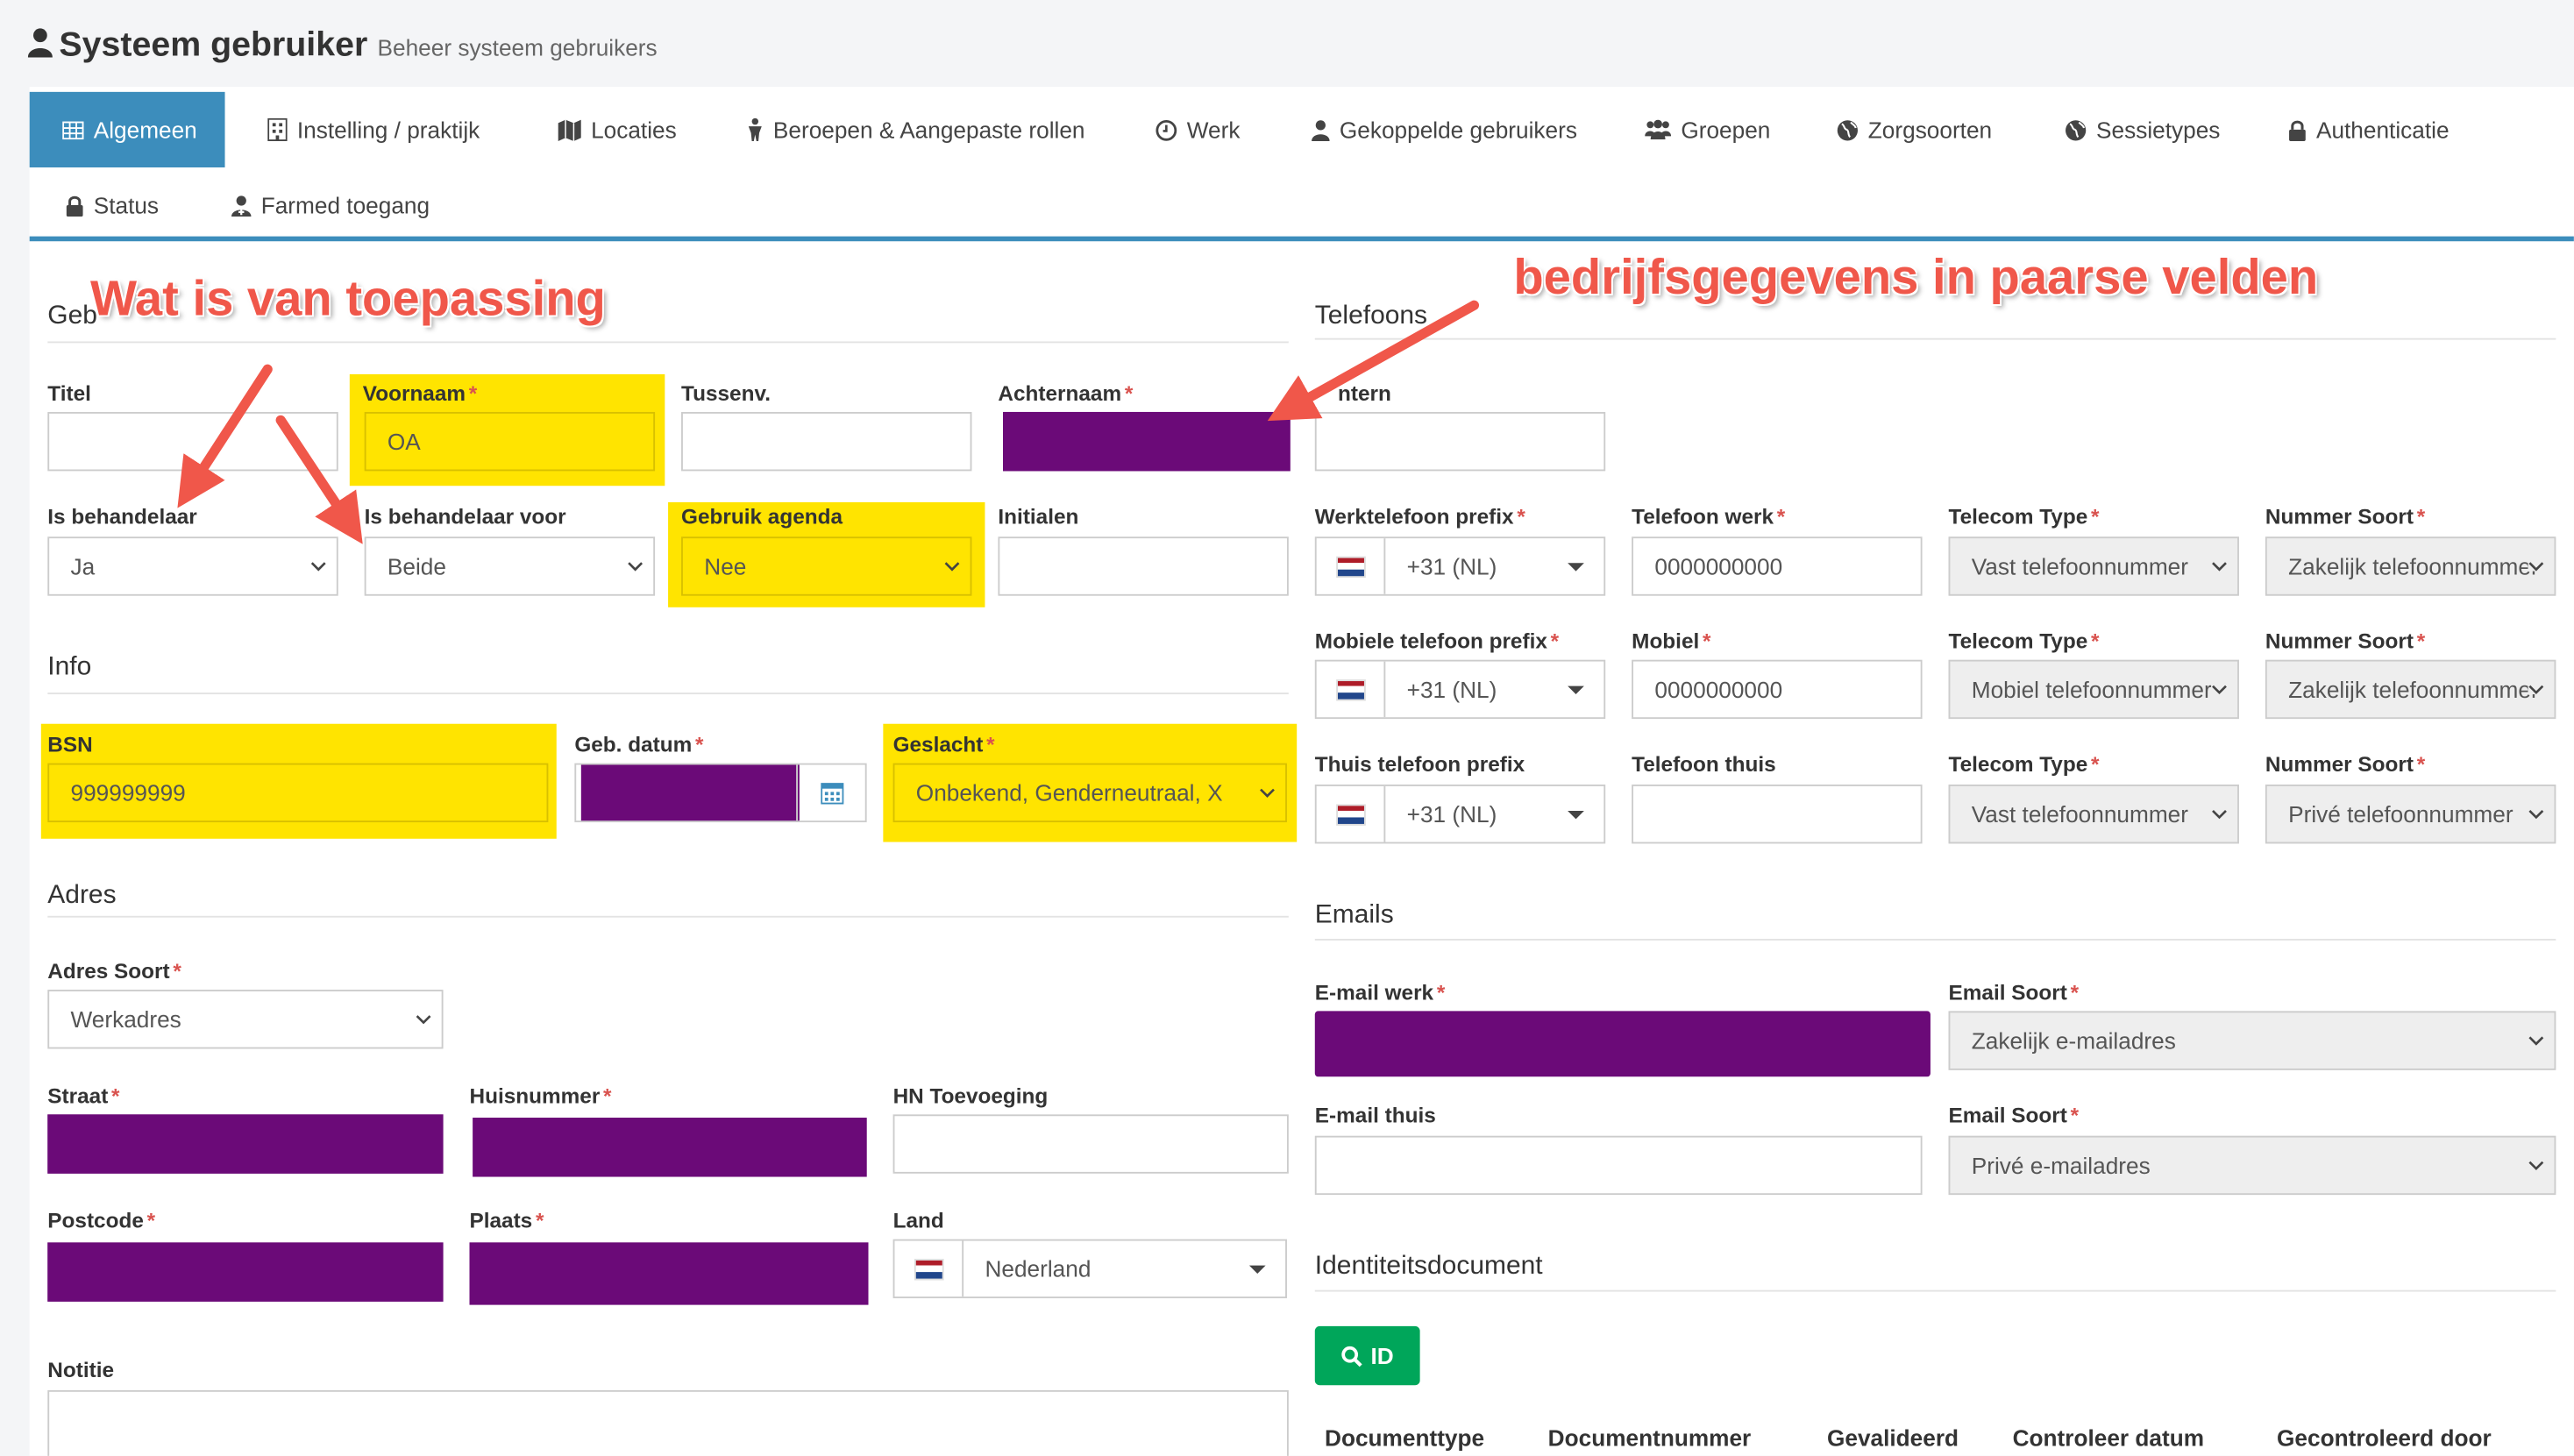  What do you see at coordinates (1373, 361) in the screenshot?
I see `arrow-to-achternaam` at bounding box center [1373, 361].